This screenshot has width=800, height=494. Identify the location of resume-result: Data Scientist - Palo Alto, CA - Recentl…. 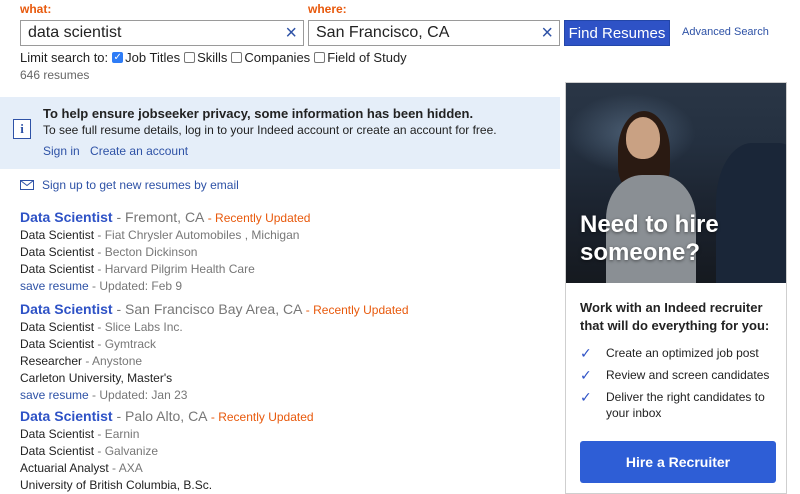
(287, 450).